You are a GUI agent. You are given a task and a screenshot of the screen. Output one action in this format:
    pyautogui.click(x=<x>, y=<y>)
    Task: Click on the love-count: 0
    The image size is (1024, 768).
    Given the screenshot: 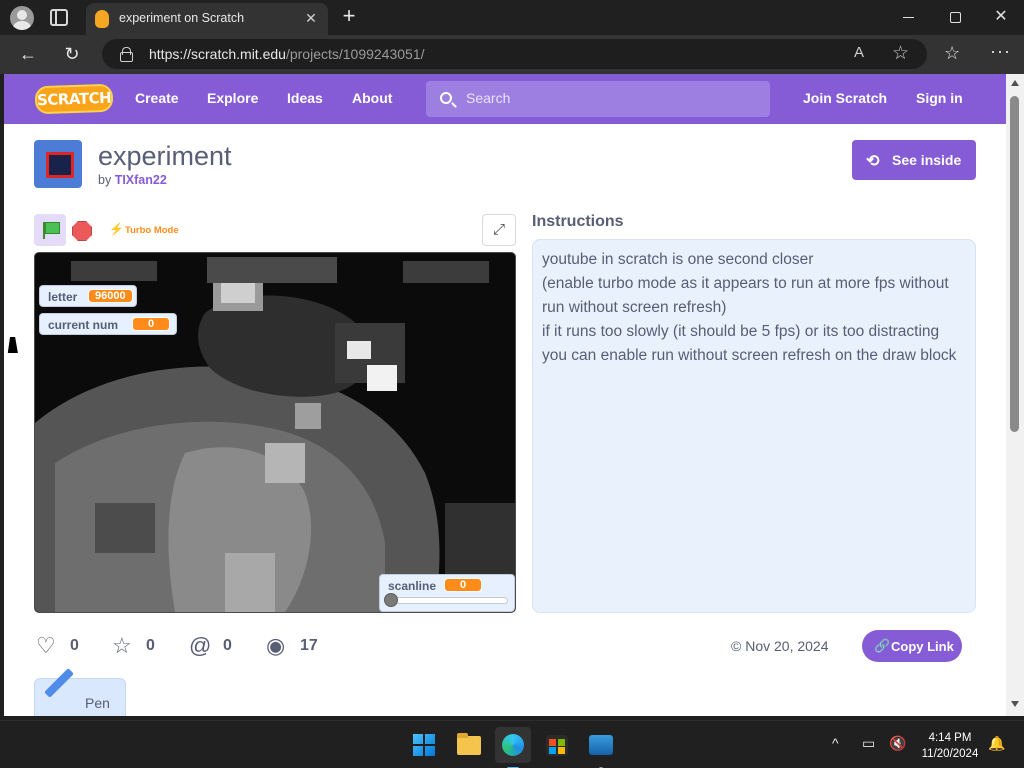 What is the action you would take?
    pyautogui.click(x=74, y=645)
    